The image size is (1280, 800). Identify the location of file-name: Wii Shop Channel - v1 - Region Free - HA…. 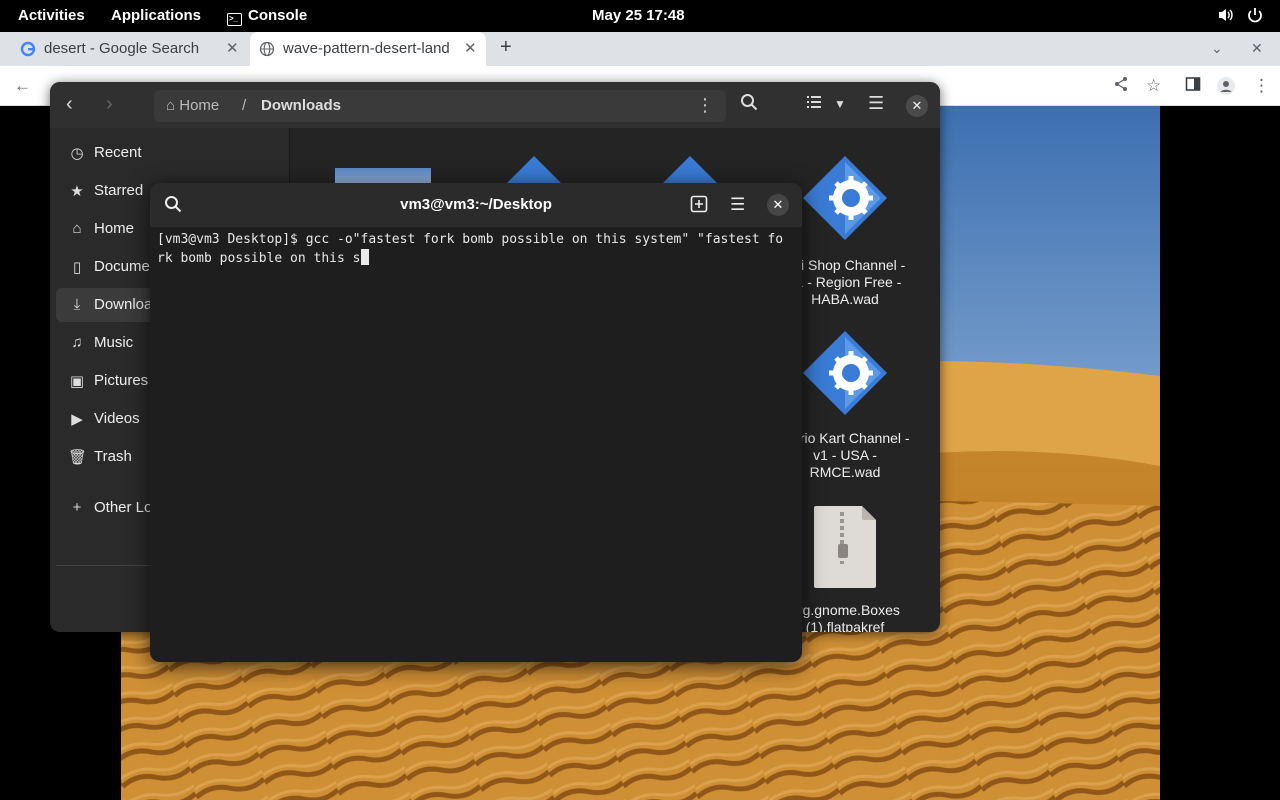
(845, 282).